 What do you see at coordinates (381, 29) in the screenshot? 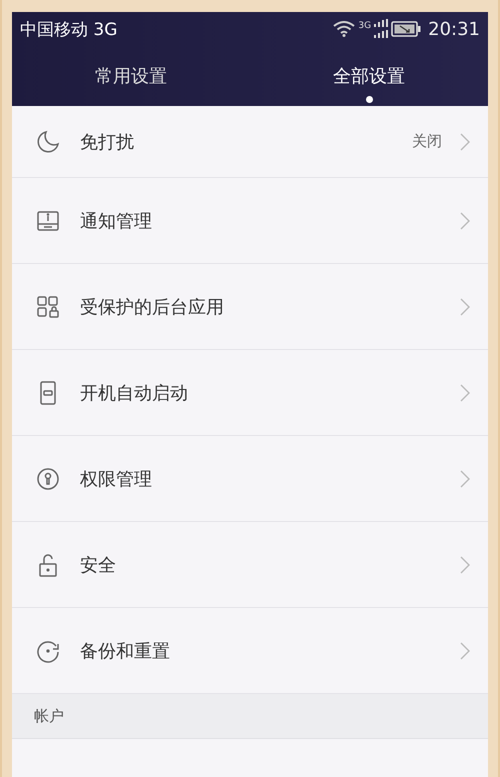
I see `signal-icon` at bounding box center [381, 29].